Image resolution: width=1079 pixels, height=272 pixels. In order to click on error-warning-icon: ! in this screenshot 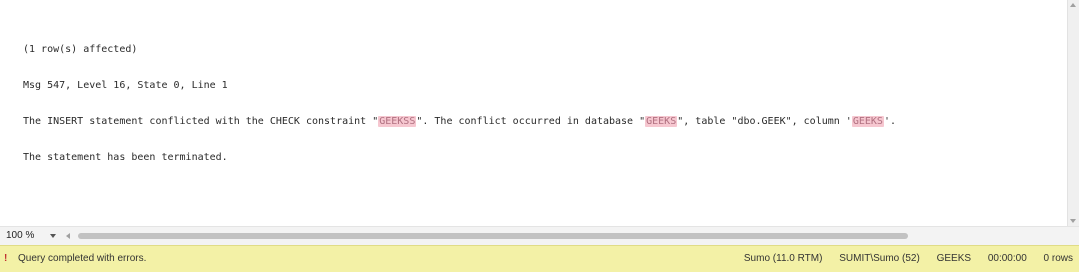, I will do `click(6, 258)`.